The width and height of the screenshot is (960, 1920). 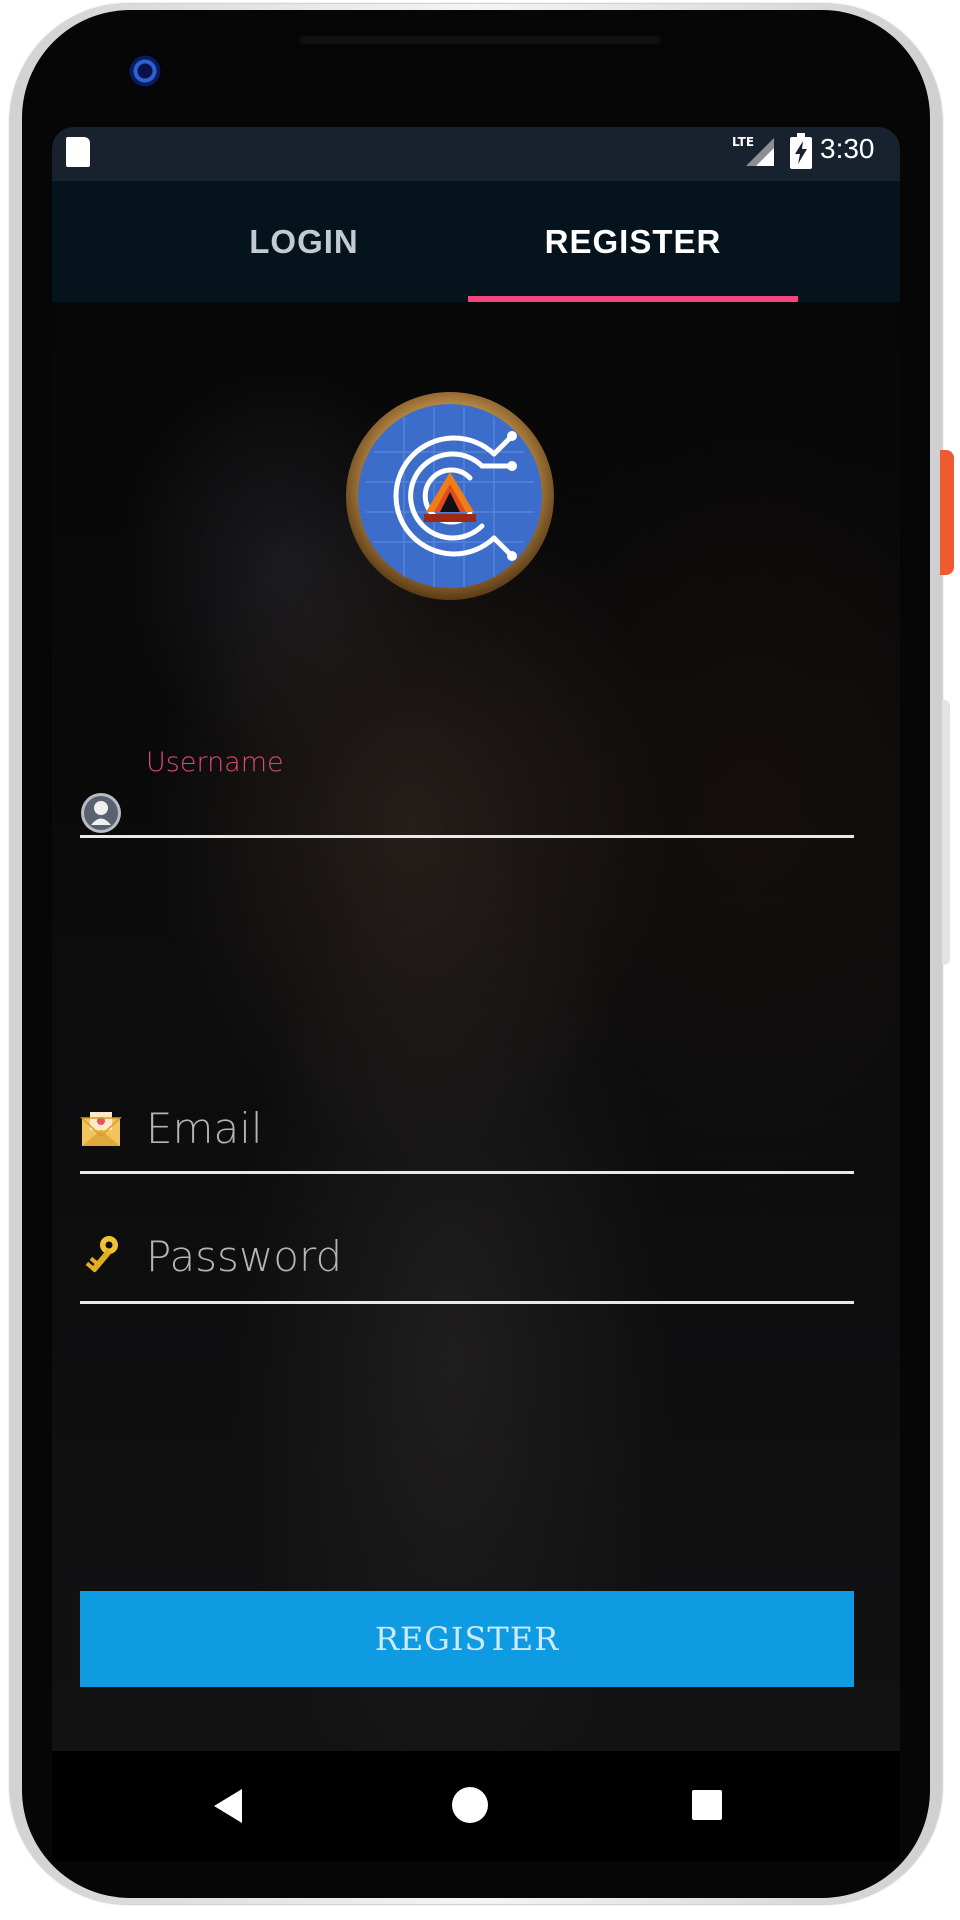 What do you see at coordinates (228, 1806) in the screenshot?
I see `back-icon` at bounding box center [228, 1806].